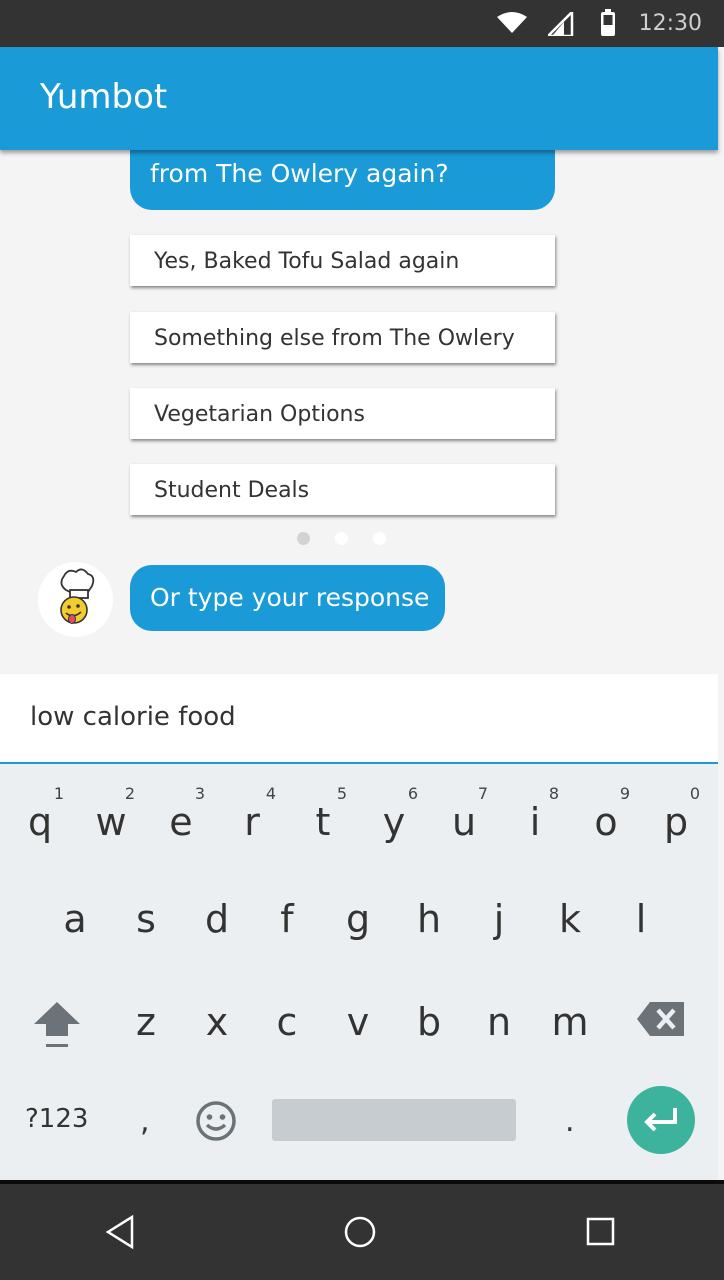 The height and width of the screenshot is (1280, 724). Describe the element at coordinates (252, 822) in the screenshot. I see `key-label: r` at that location.